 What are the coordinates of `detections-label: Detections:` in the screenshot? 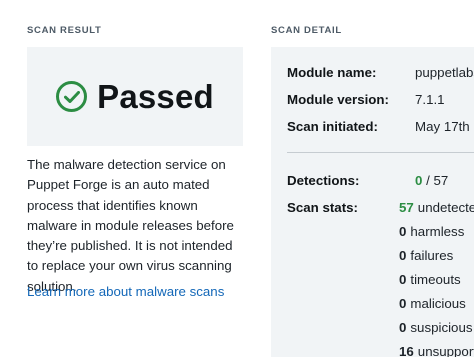 It's located at (323, 180).